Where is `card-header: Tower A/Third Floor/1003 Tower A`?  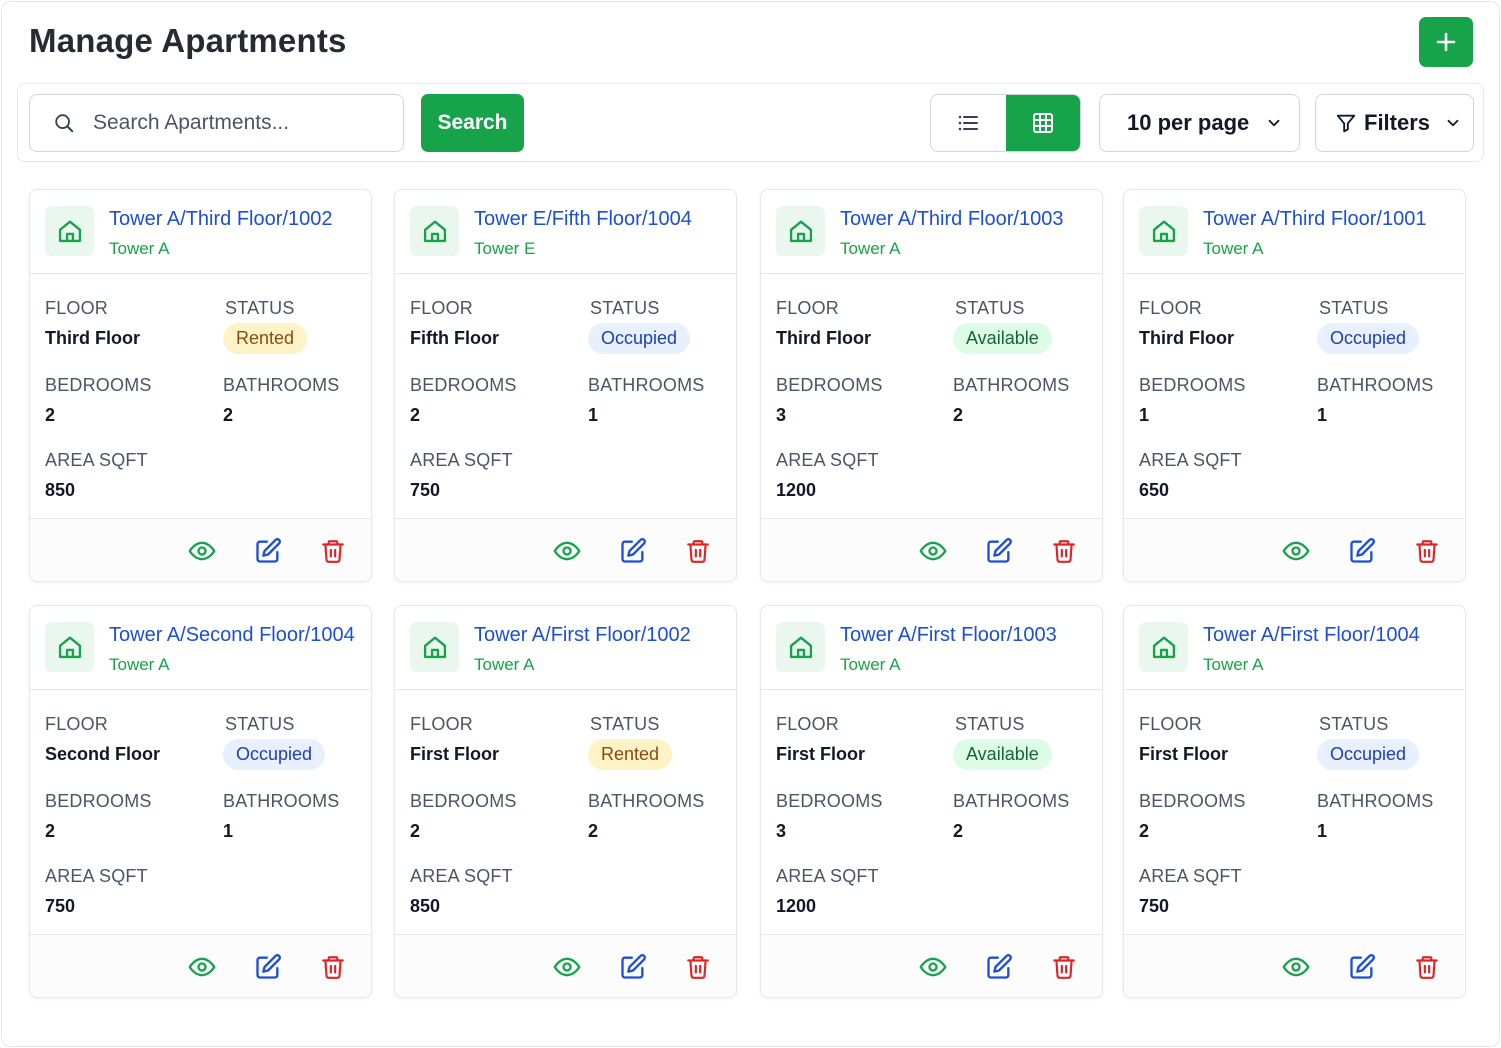
card-header: Tower A/Third Floor/1003 Tower A is located at coordinates (931, 232).